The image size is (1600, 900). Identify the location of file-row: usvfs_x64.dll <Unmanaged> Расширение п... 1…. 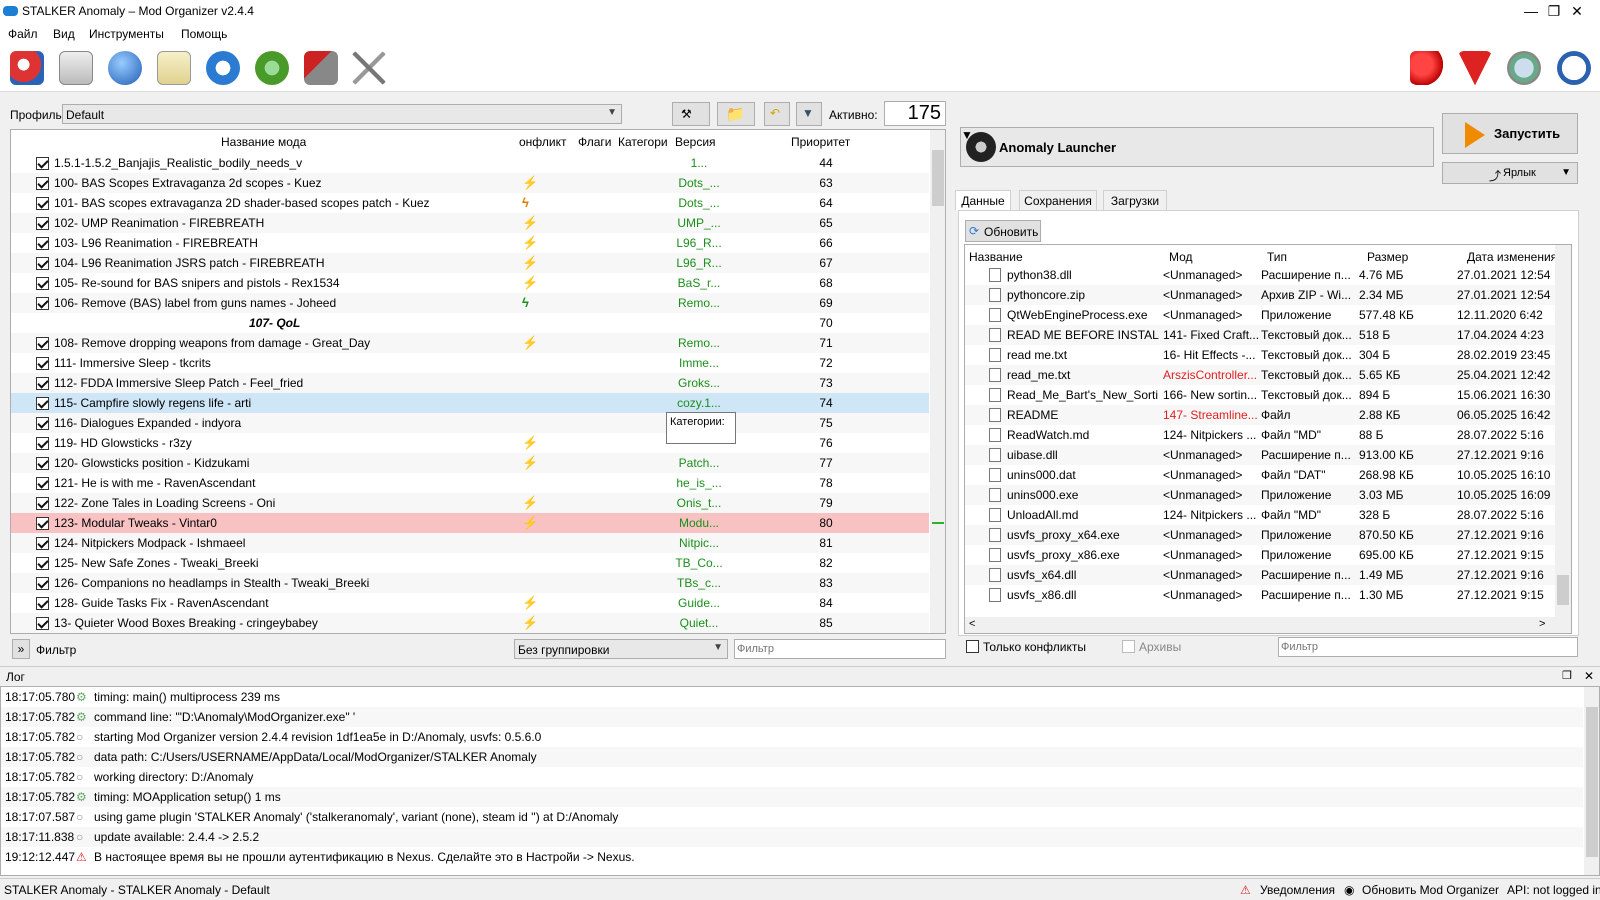
(1260, 575).